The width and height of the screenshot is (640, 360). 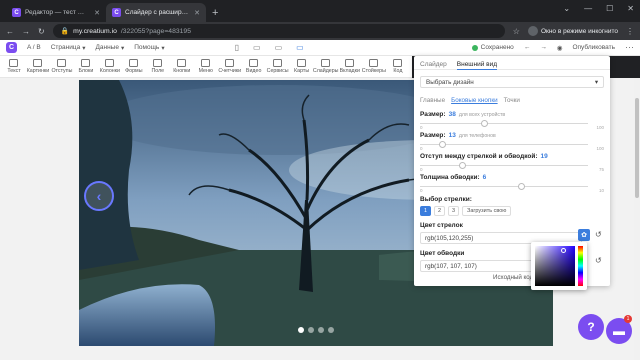 I want to click on upload-arrow-button: Загрузить свою, so click(x=487, y=211).